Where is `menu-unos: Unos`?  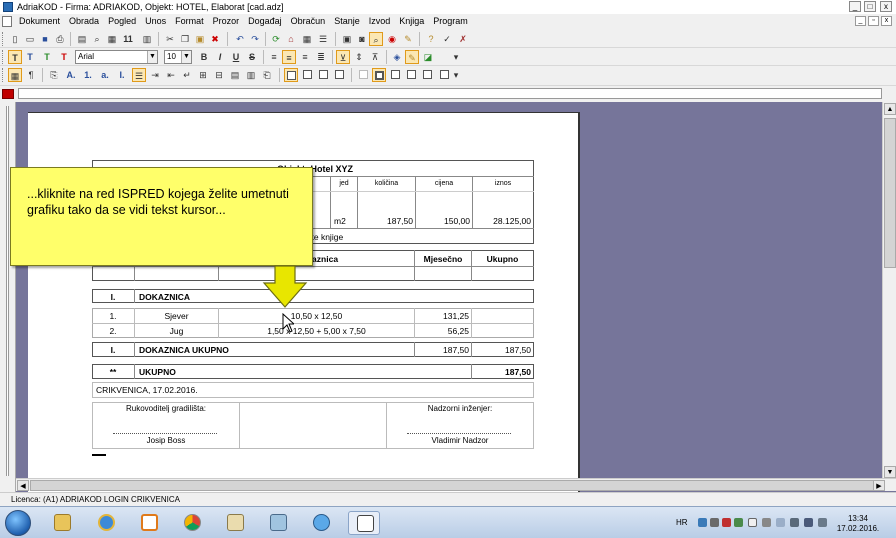
menu-unos: Unos is located at coordinates (155, 21).